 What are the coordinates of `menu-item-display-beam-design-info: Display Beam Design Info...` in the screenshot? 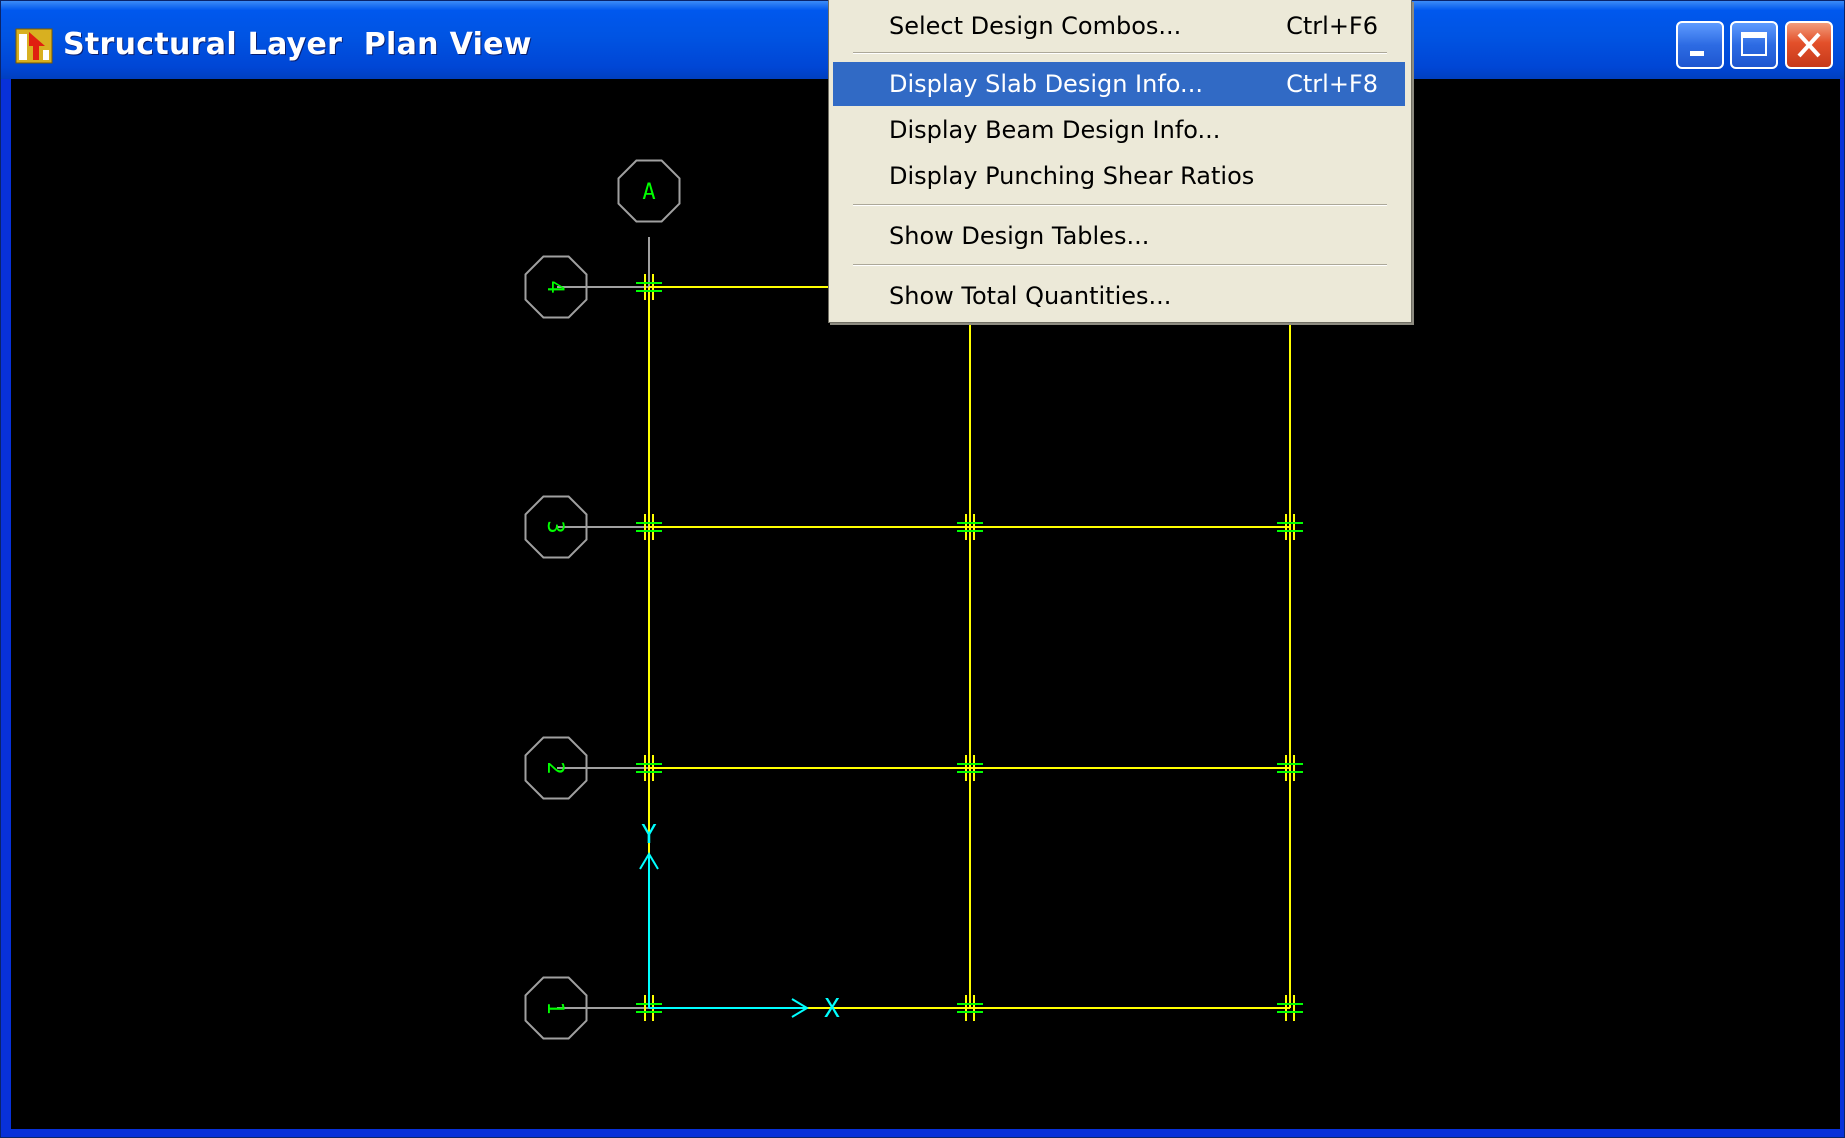 It's located at (1119, 130).